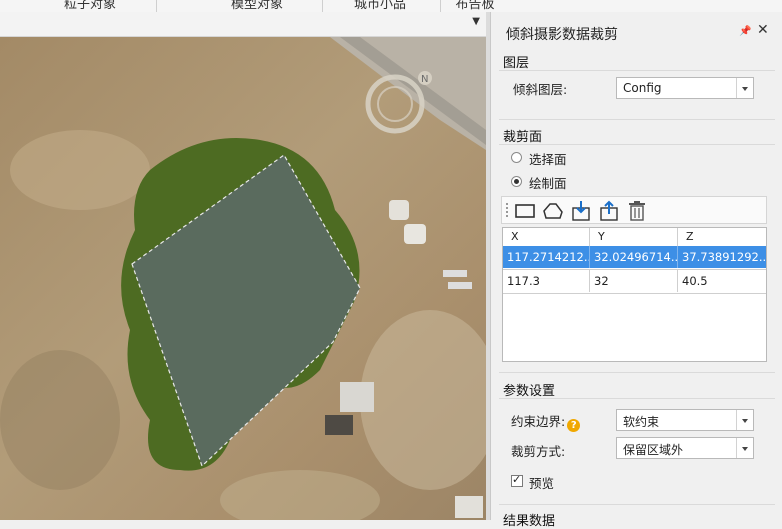  I want to click on pin-icon: 📌, so click(745, 31).